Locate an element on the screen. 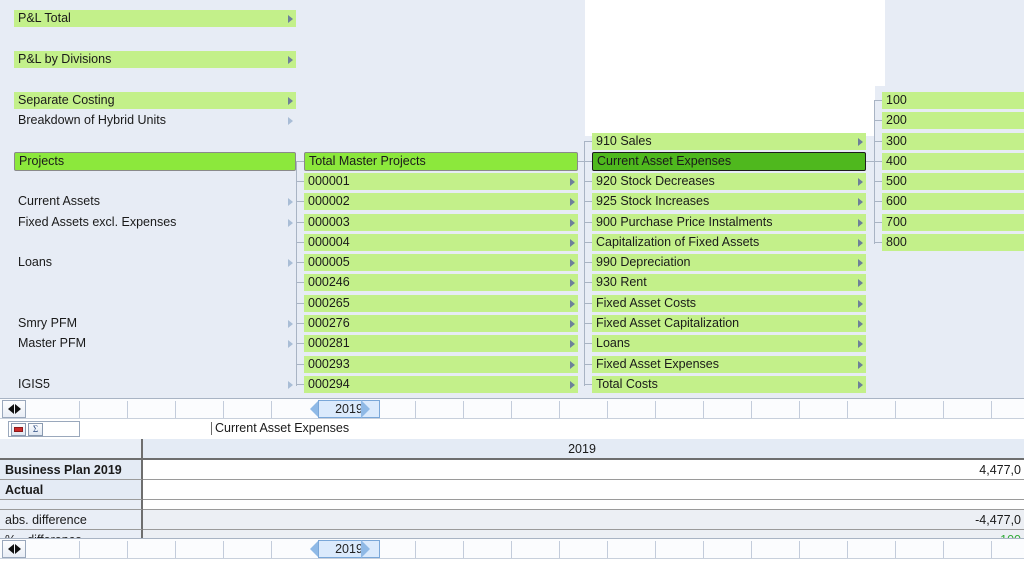  tree-node-projects-9: 000281 is located at coordinates (441, 343).